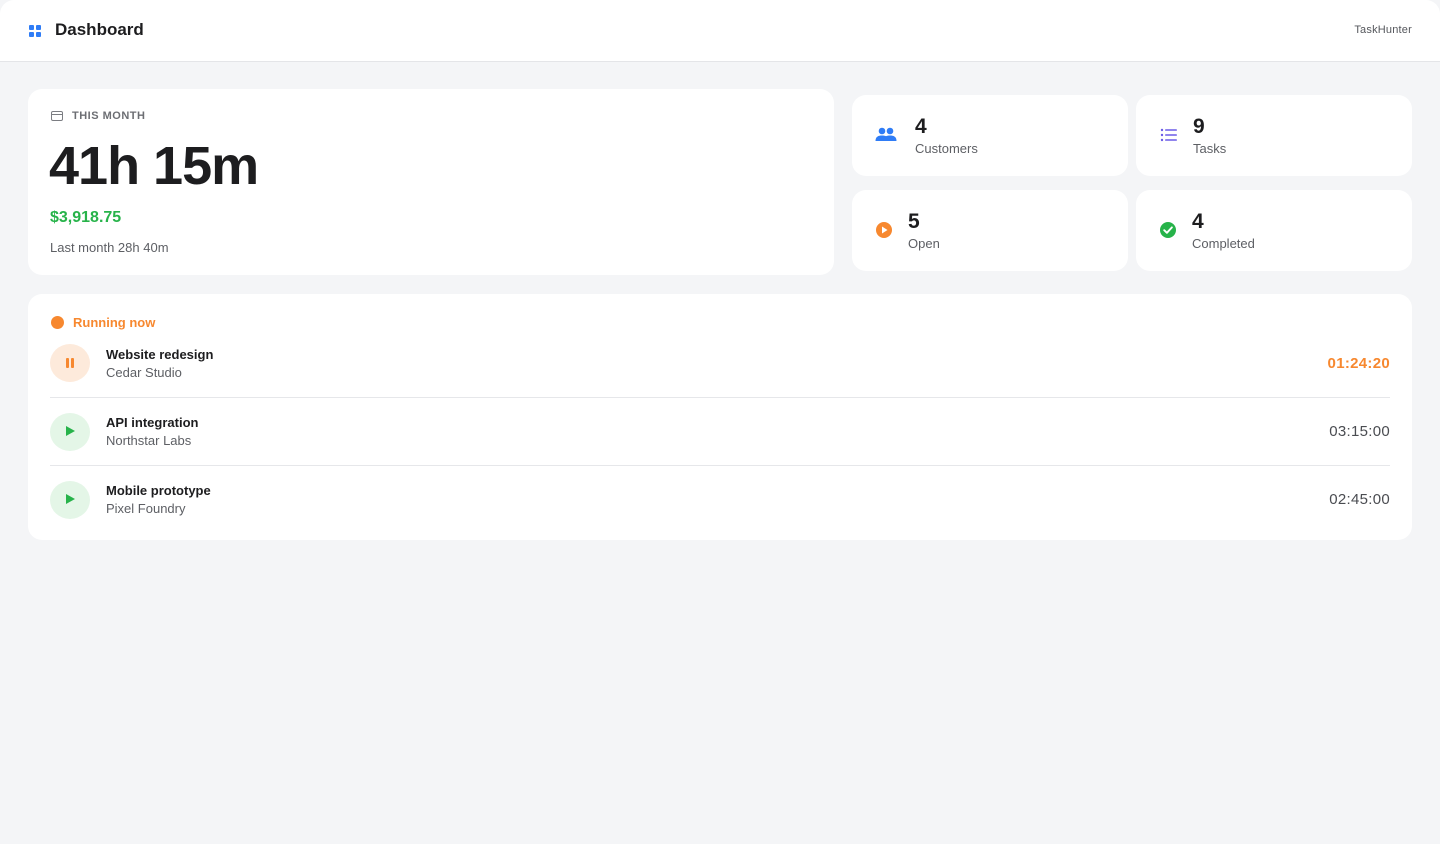 Image resolution: width=1440 pixels, height=844 pixels. Describe the element at coordinates (990, 135) in the screenshot. I see `stat-card-customers: 4 Customers` at that location.